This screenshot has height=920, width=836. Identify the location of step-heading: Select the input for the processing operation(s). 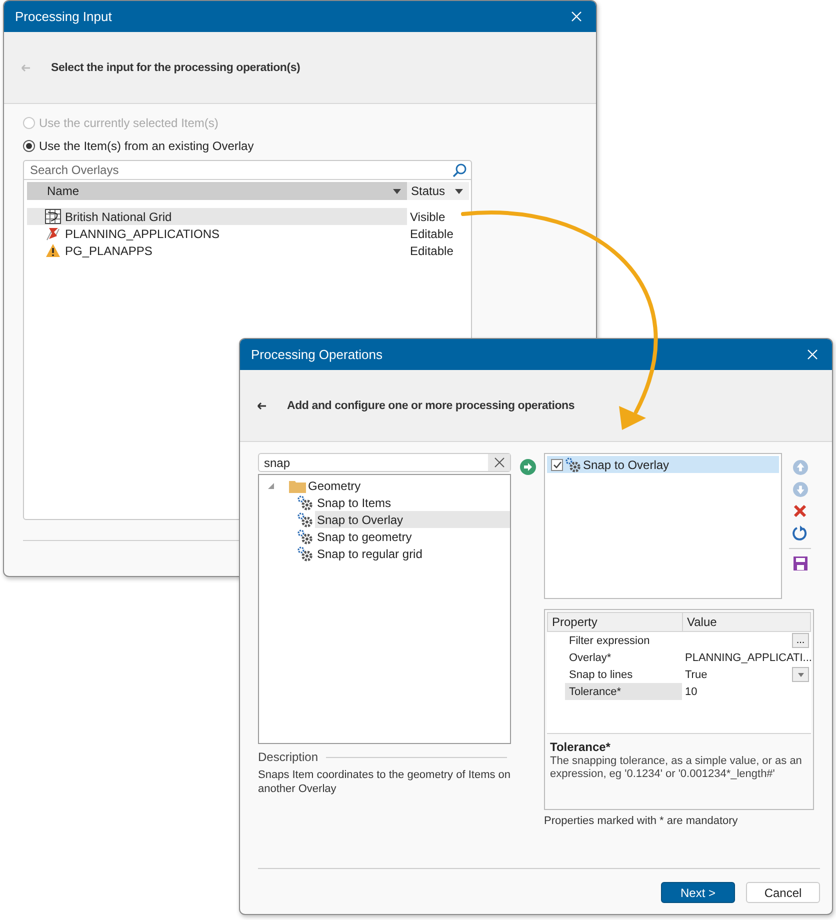
(175, 68).